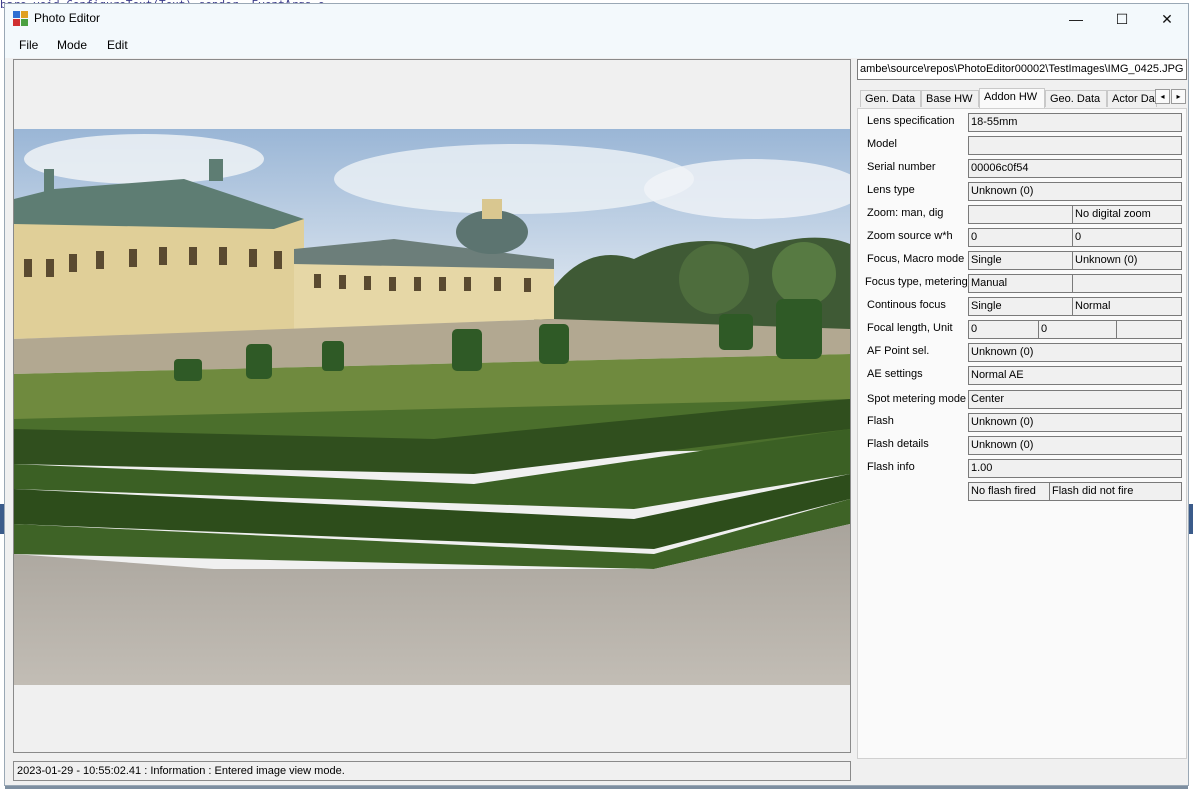 The height and width of the screenshot is (789, 1193). I want to click on flash-info-field: 1.00, so click(1075, 468).